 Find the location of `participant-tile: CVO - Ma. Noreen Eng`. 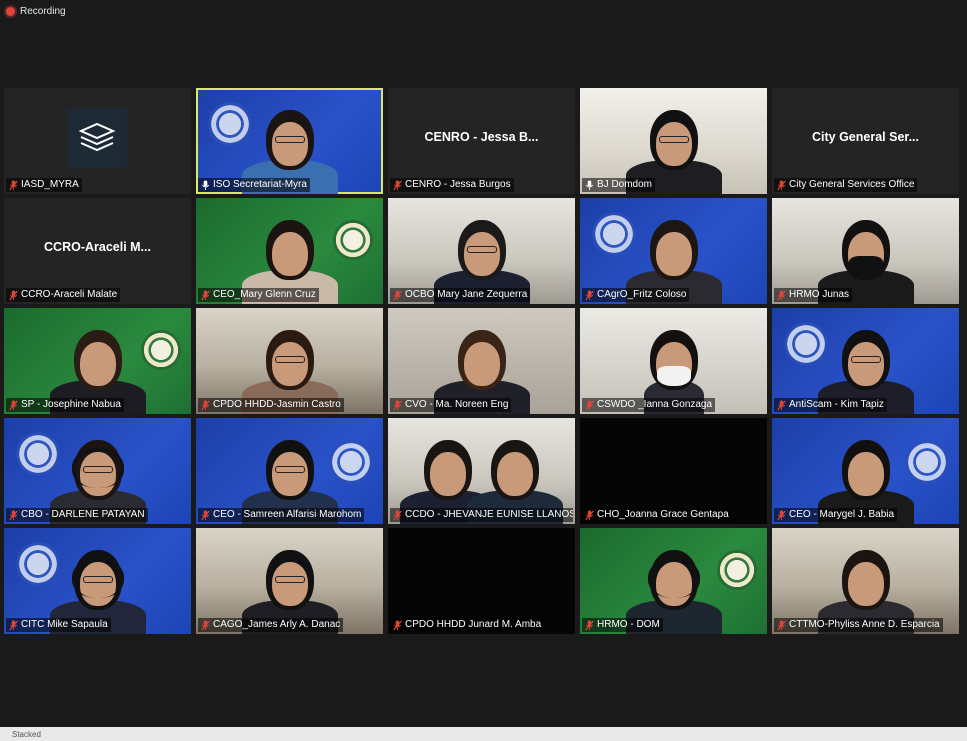

participant-tile: CVO - Ma. Noreen Eng is located at coordinates (481, 361).